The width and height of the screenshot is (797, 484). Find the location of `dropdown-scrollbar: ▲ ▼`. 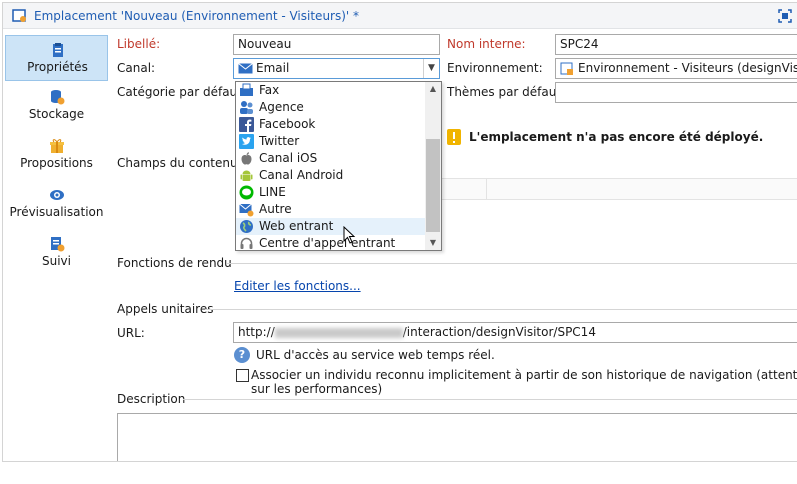

dropdown-scrollbar: ▲ ▼ is located at coordinates (433, 166).